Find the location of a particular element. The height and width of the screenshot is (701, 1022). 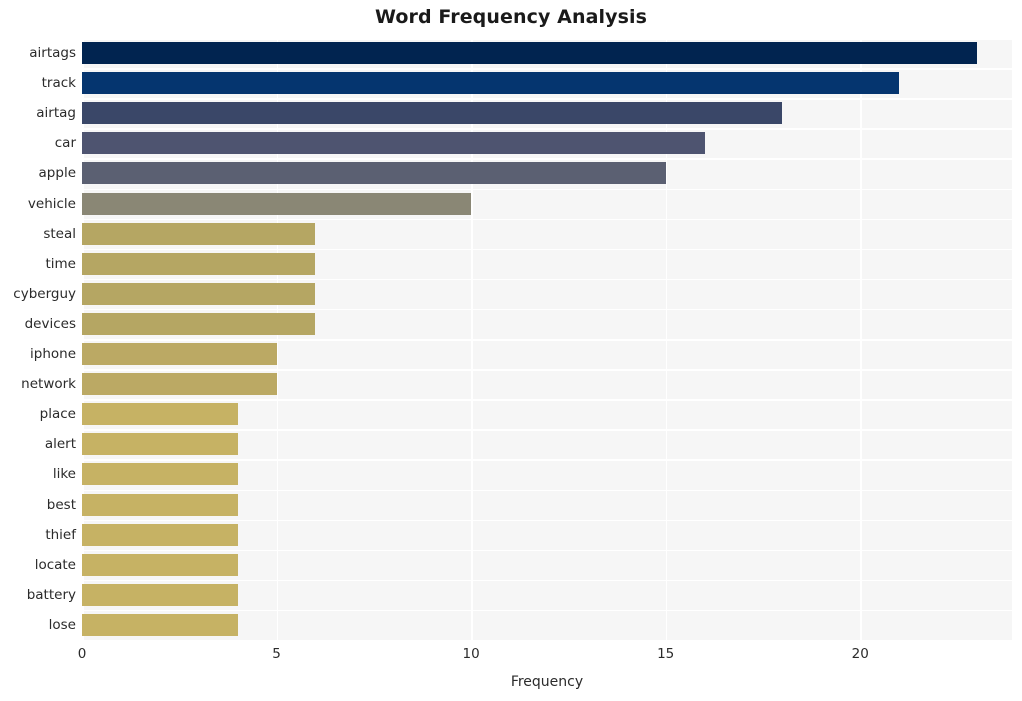

x-tick-label: 0 is located at coordinates (82, 654).